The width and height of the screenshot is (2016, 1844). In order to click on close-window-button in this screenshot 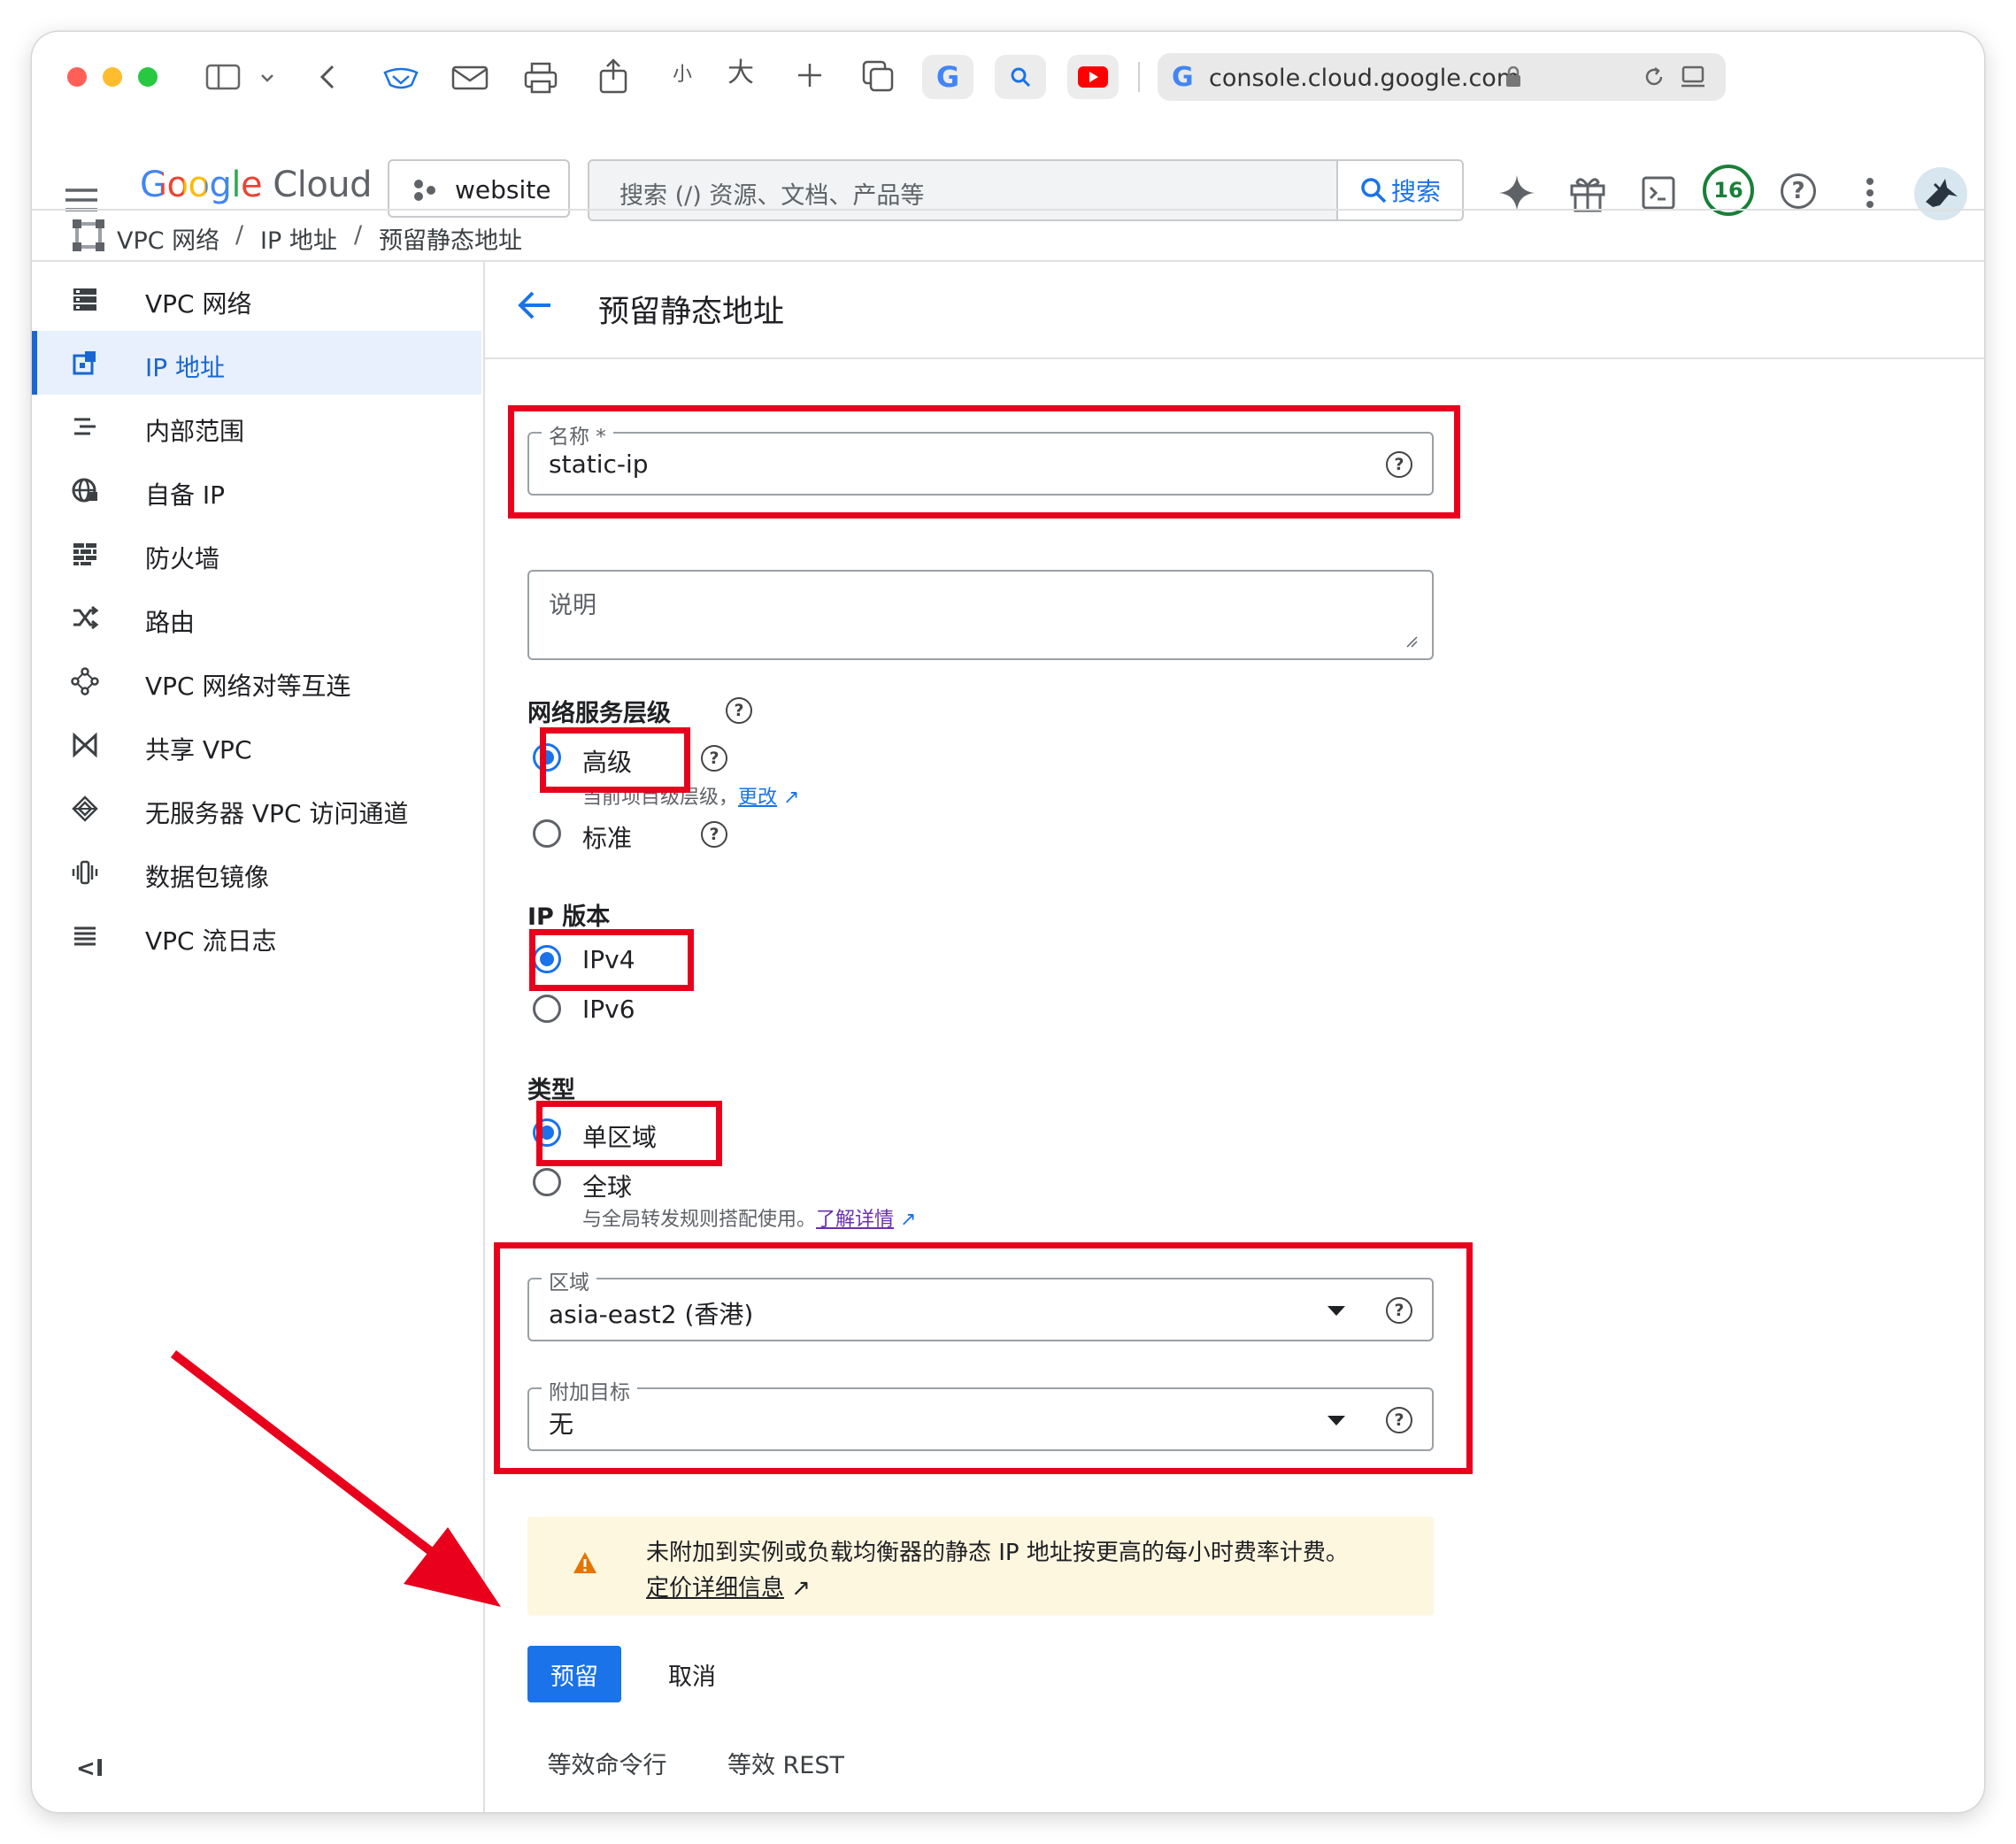, I will do `click(77, 77)`.